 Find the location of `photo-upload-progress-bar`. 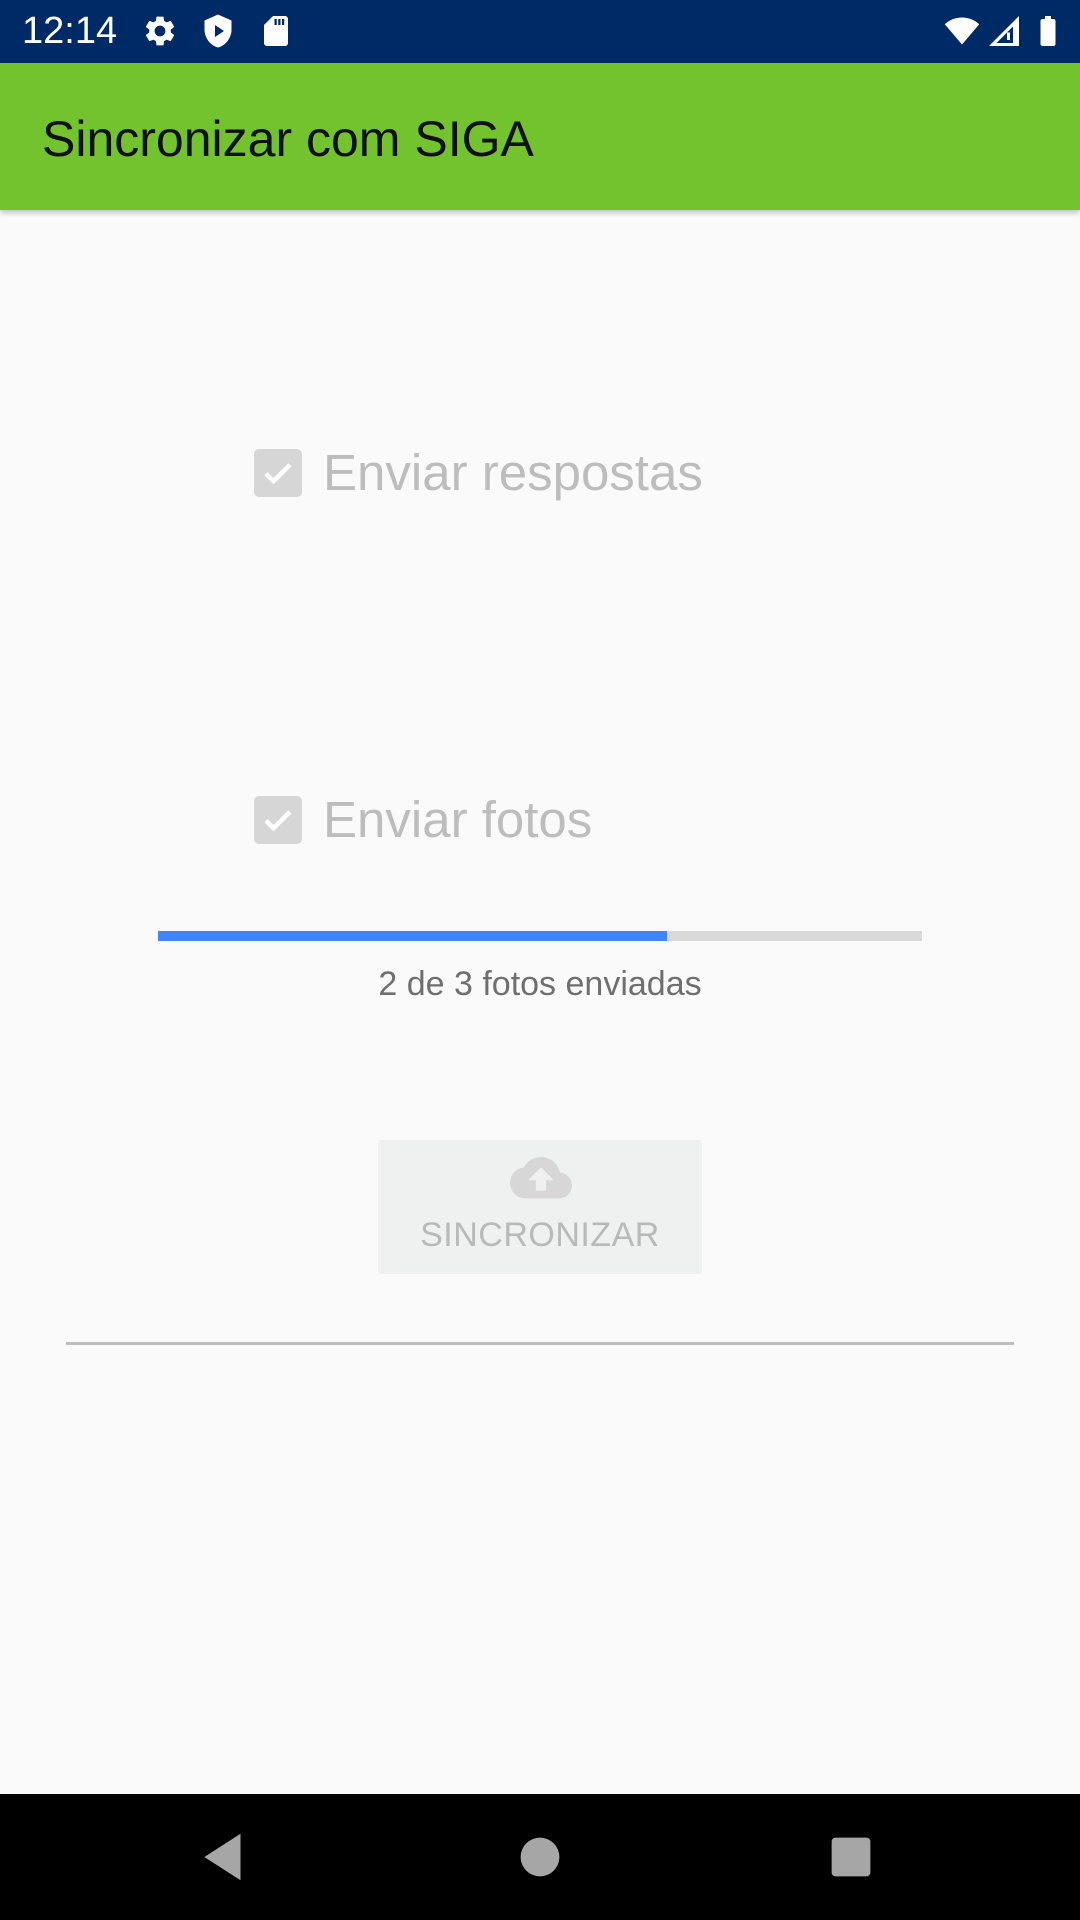

photo-upload-progress-bar is located at coordinates (540, 936).